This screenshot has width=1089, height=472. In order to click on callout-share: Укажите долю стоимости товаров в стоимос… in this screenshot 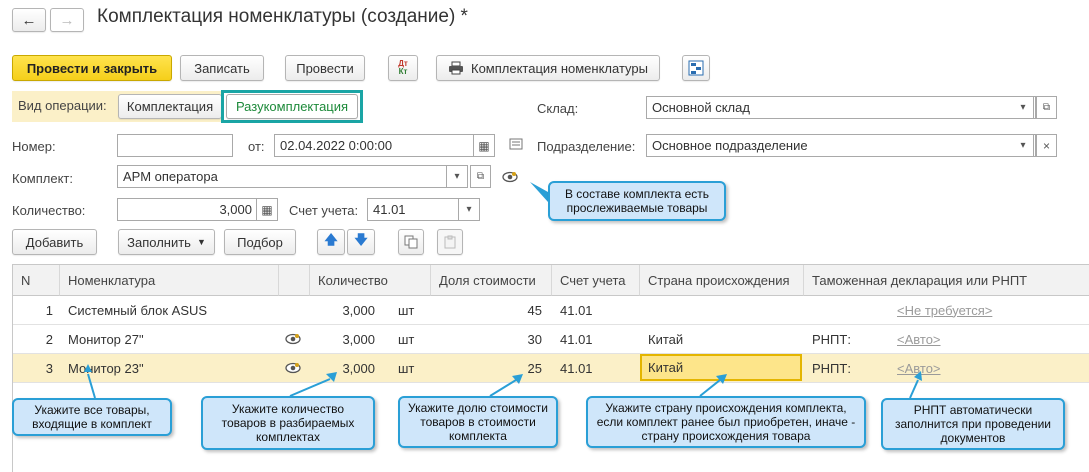, I will do `click(478, 422)`.